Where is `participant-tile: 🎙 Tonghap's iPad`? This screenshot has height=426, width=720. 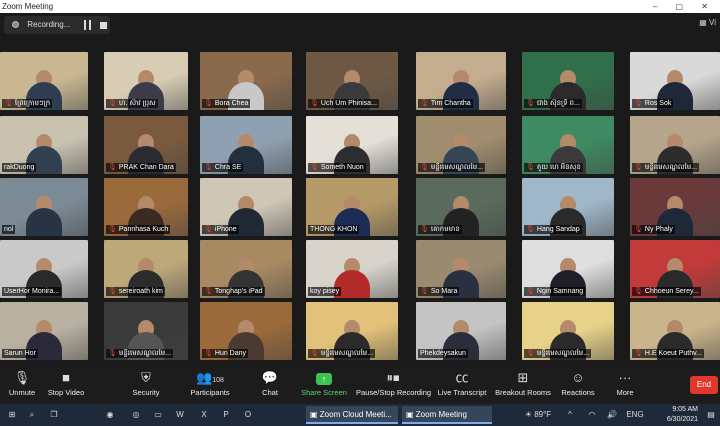 participant-tile: 🎙 Tonghap's iPad is located at coordinates (246, 269).